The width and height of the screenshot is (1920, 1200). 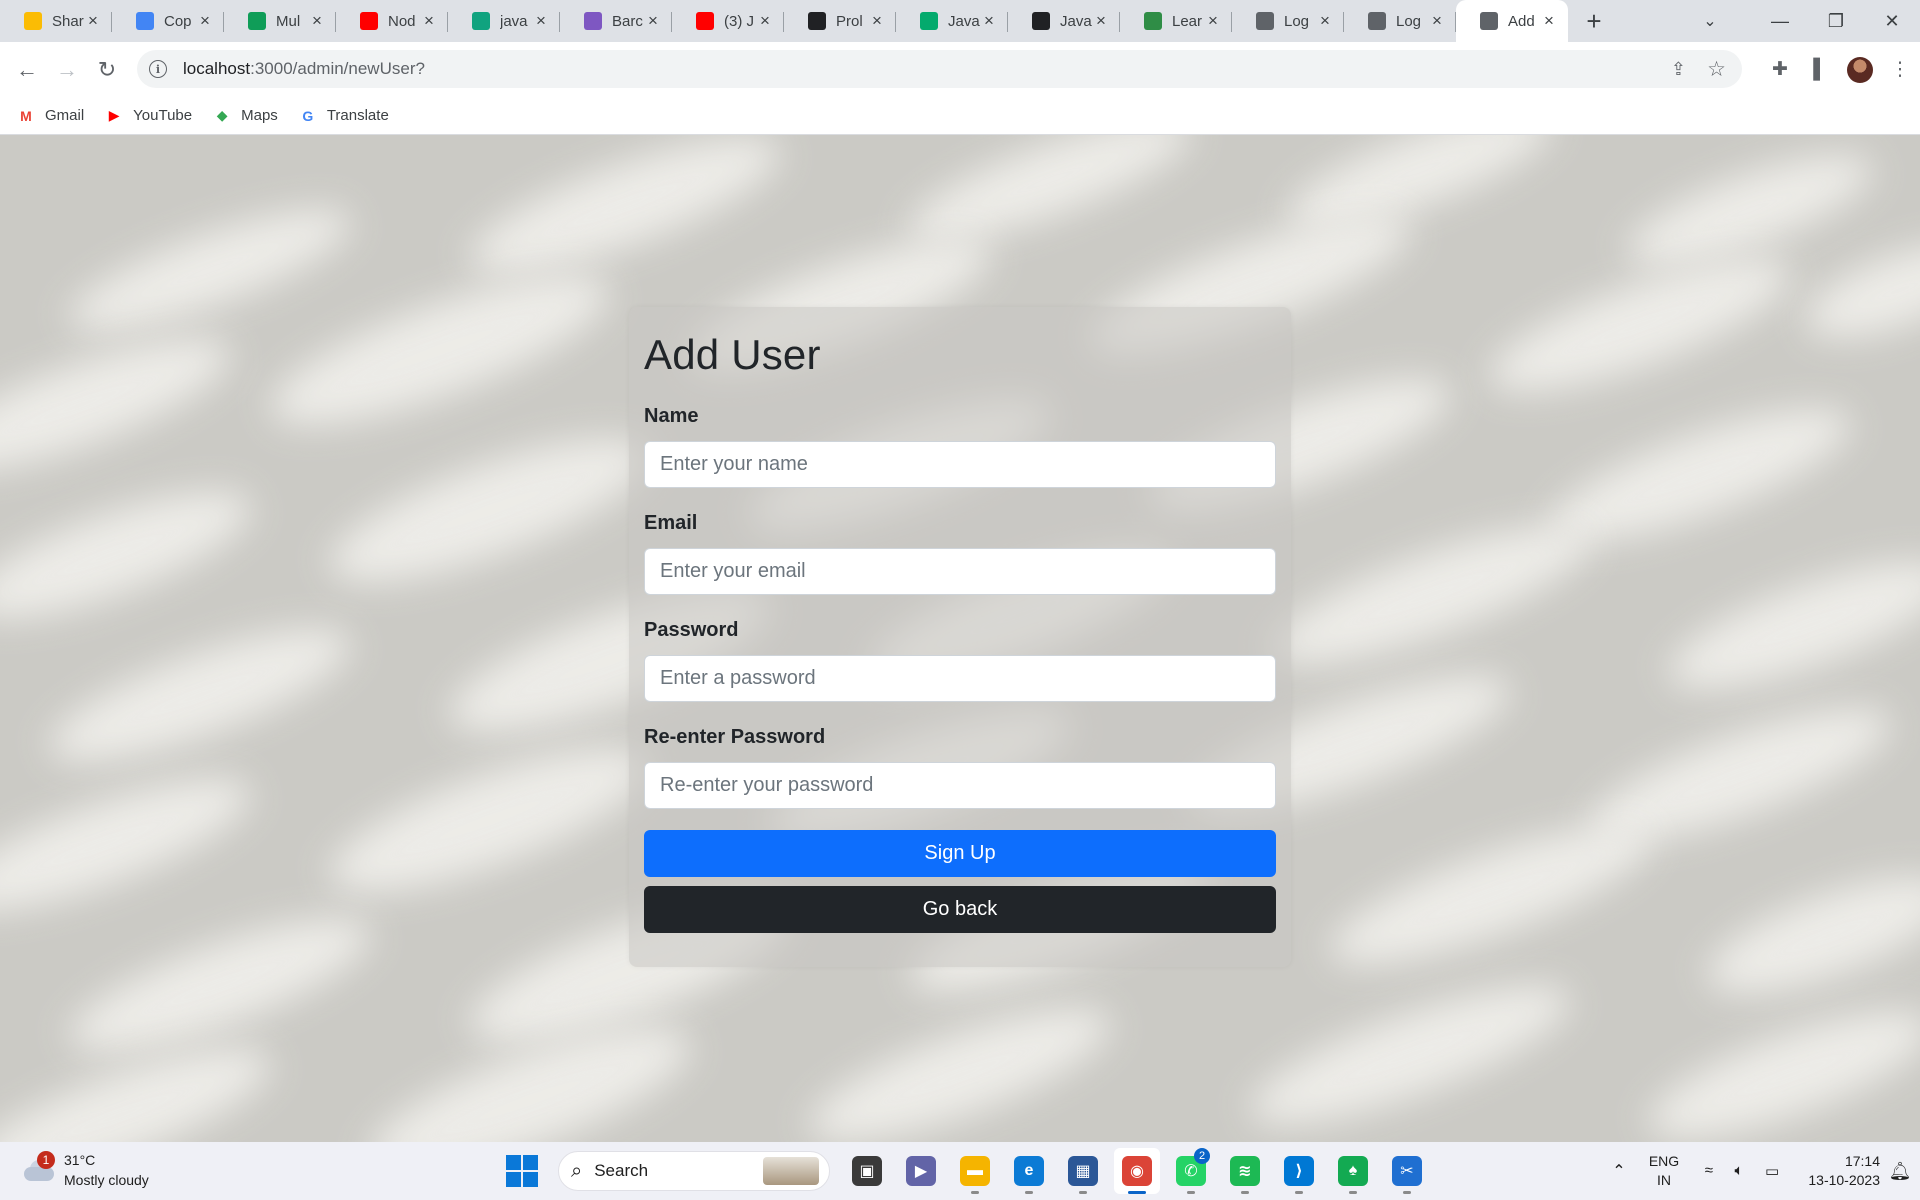 I want to click on tab-title: Cop, so click(x=178, y=21).